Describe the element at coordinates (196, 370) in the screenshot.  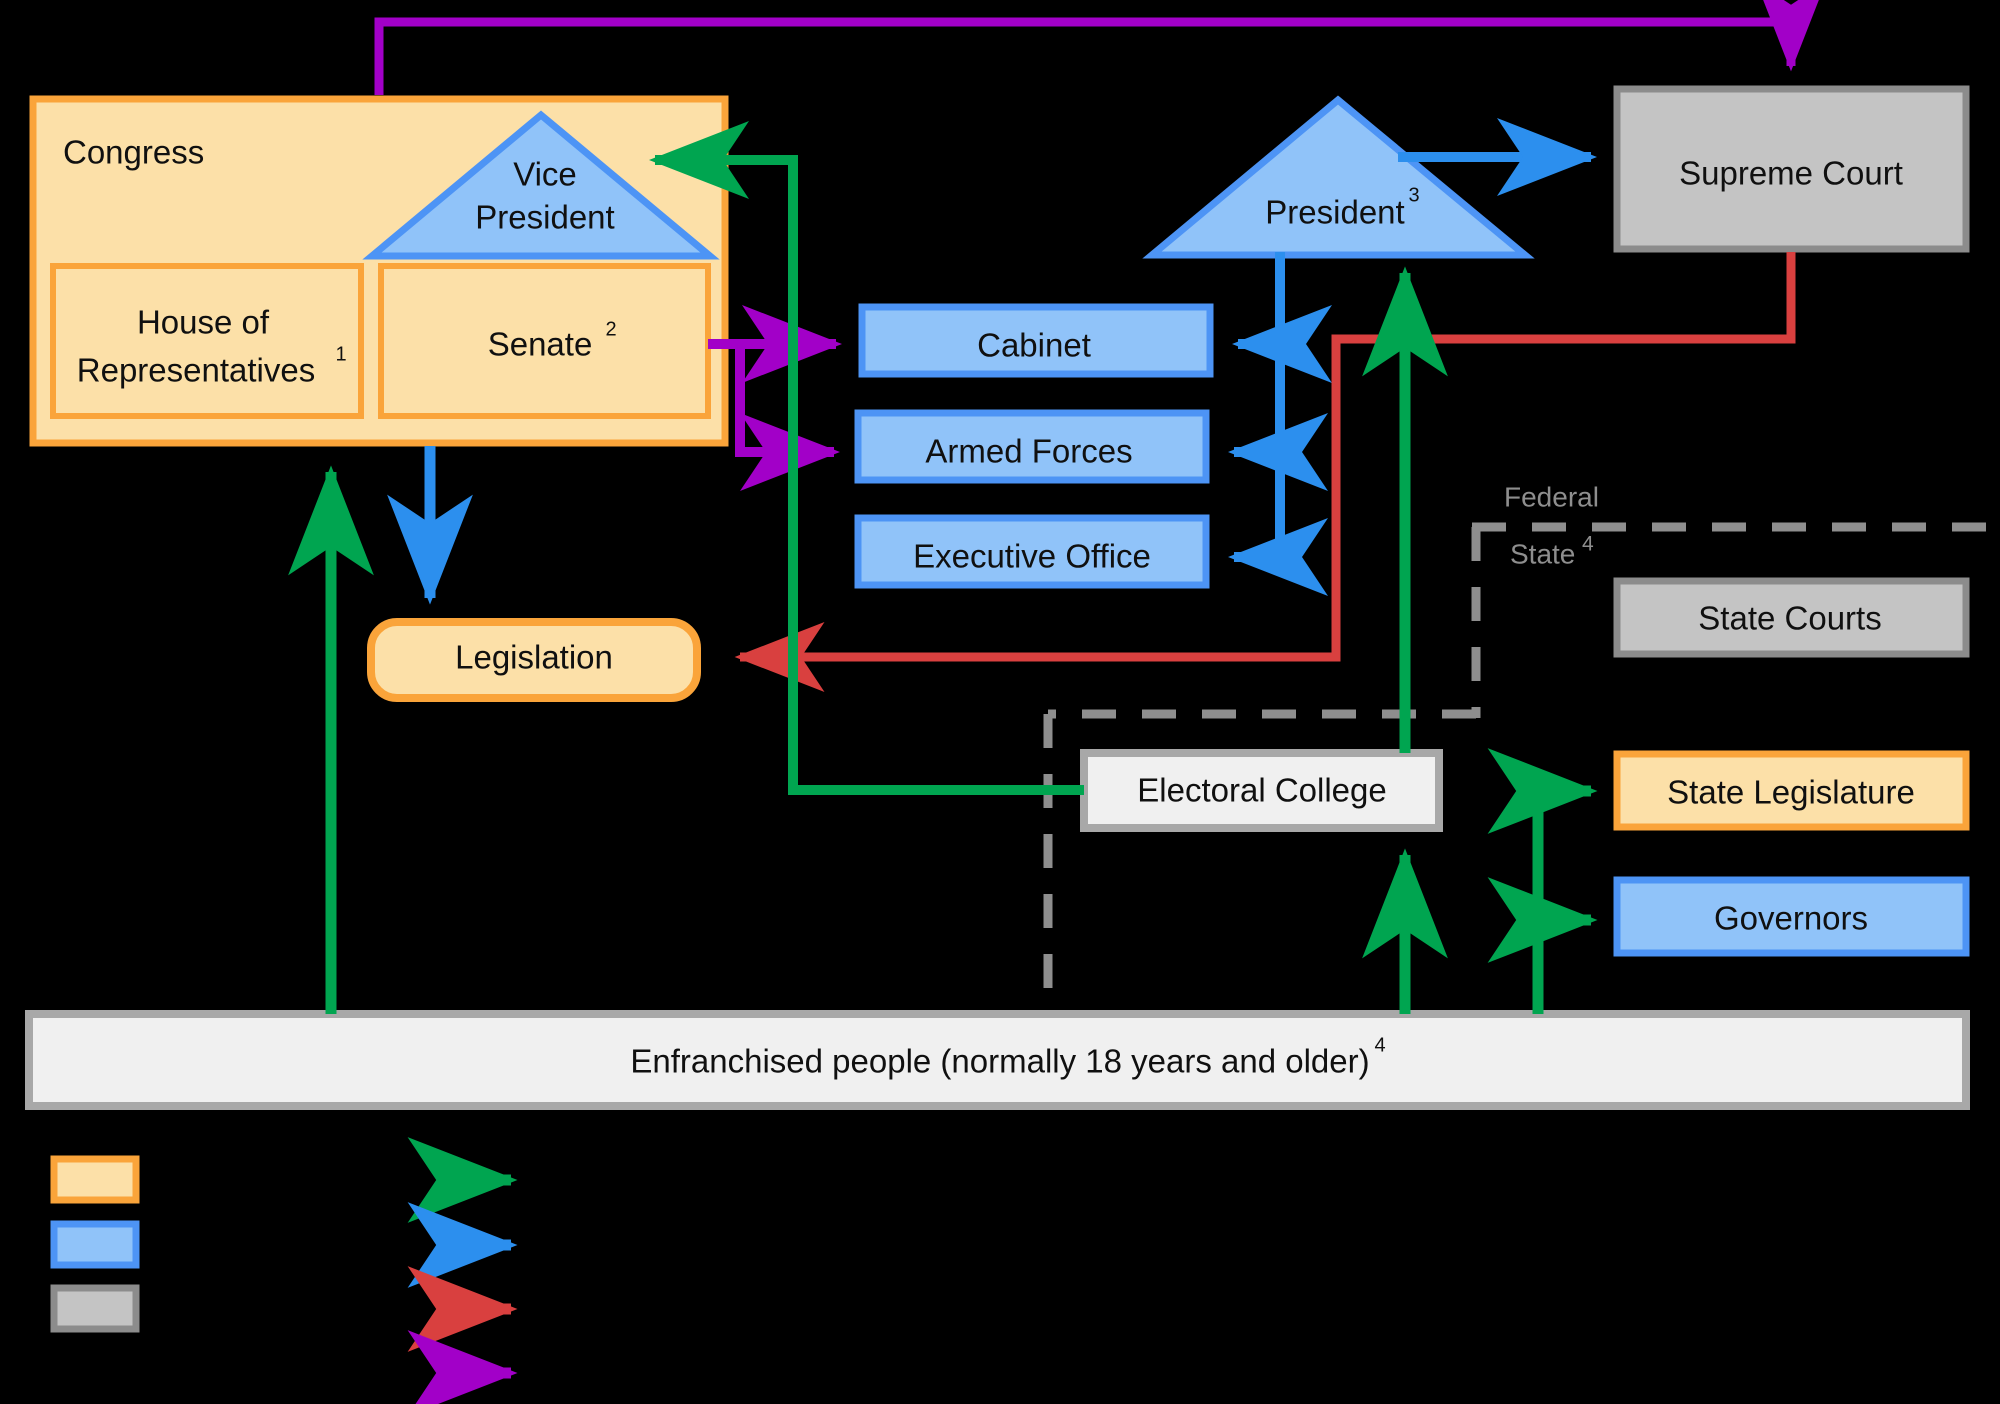
I see `house-label-line2: Representatives` at that location.